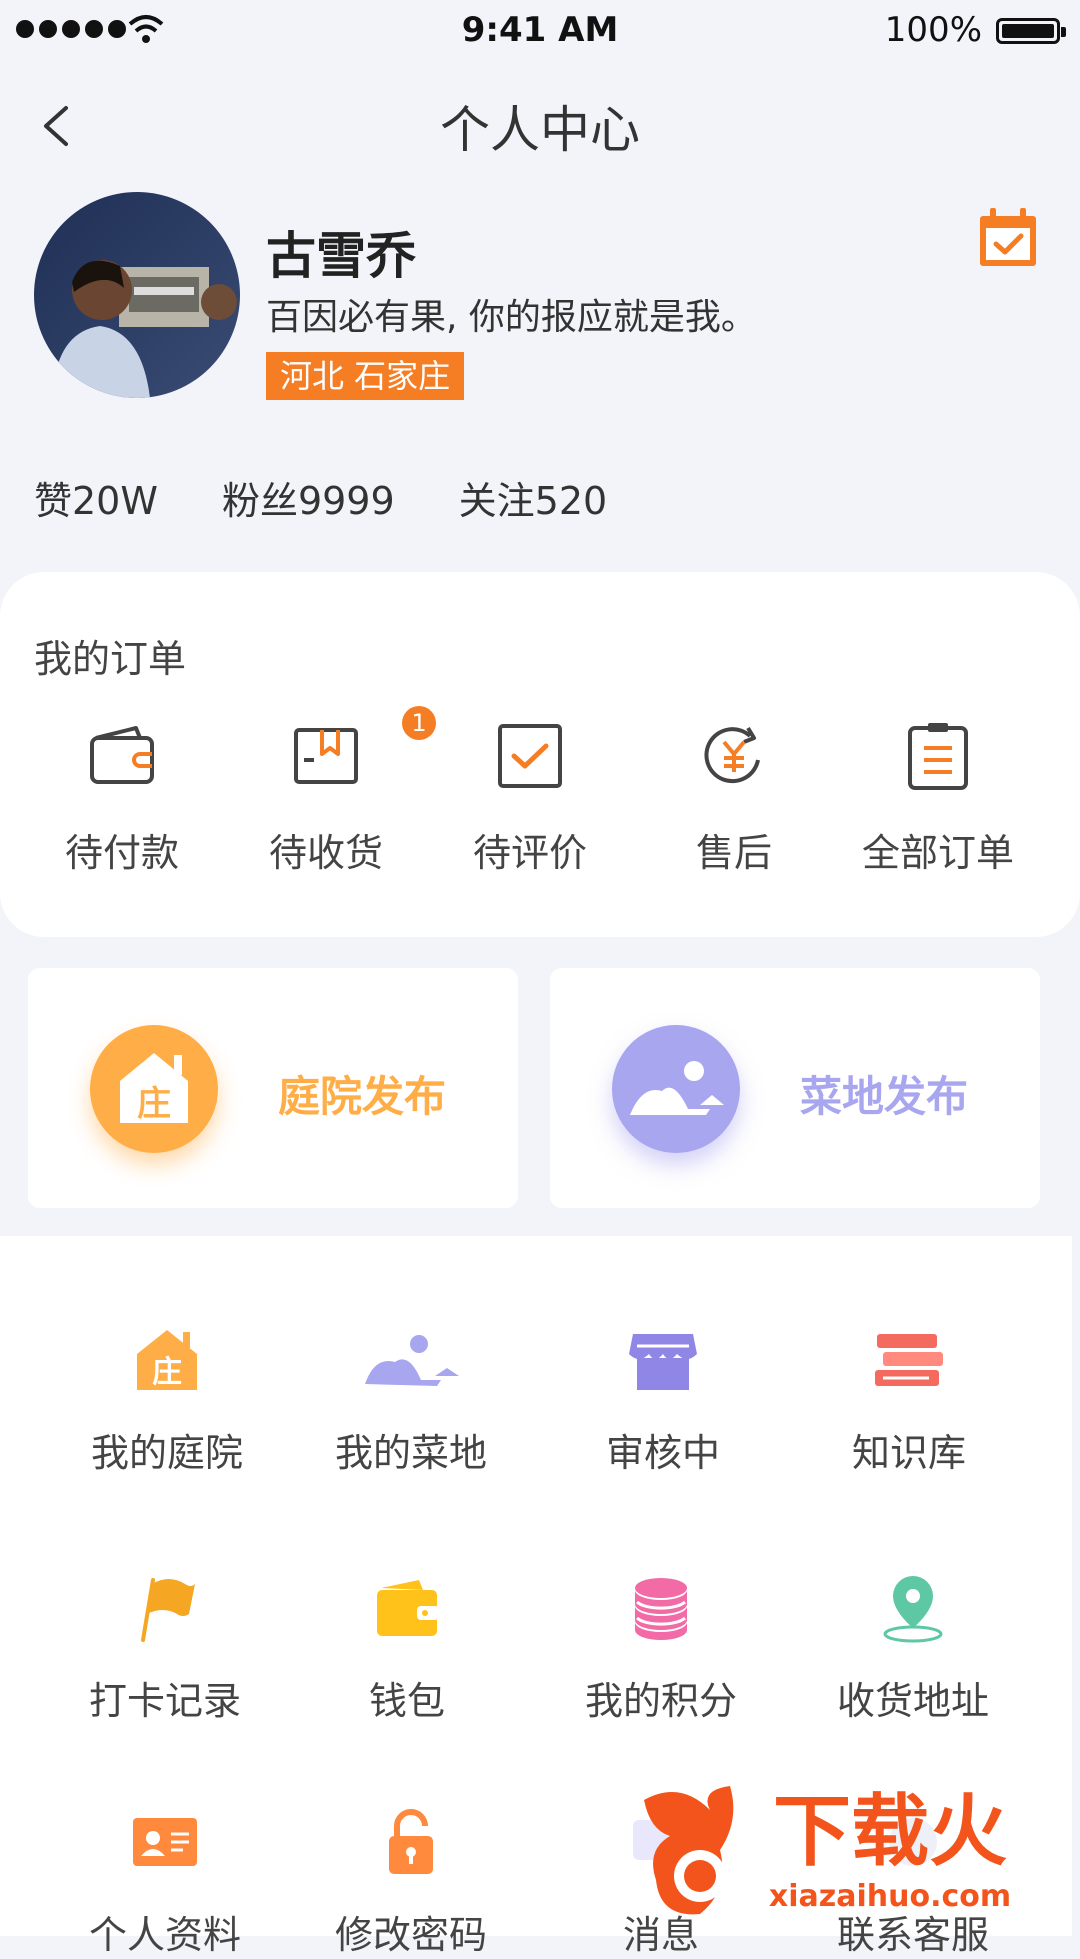 This screenshot has height=1959, width=1080. What do you see at coordinates (661, 1648) in the screenshot?
I see `menu-my-points: 我的积分` at bounding box center [661, 1648].